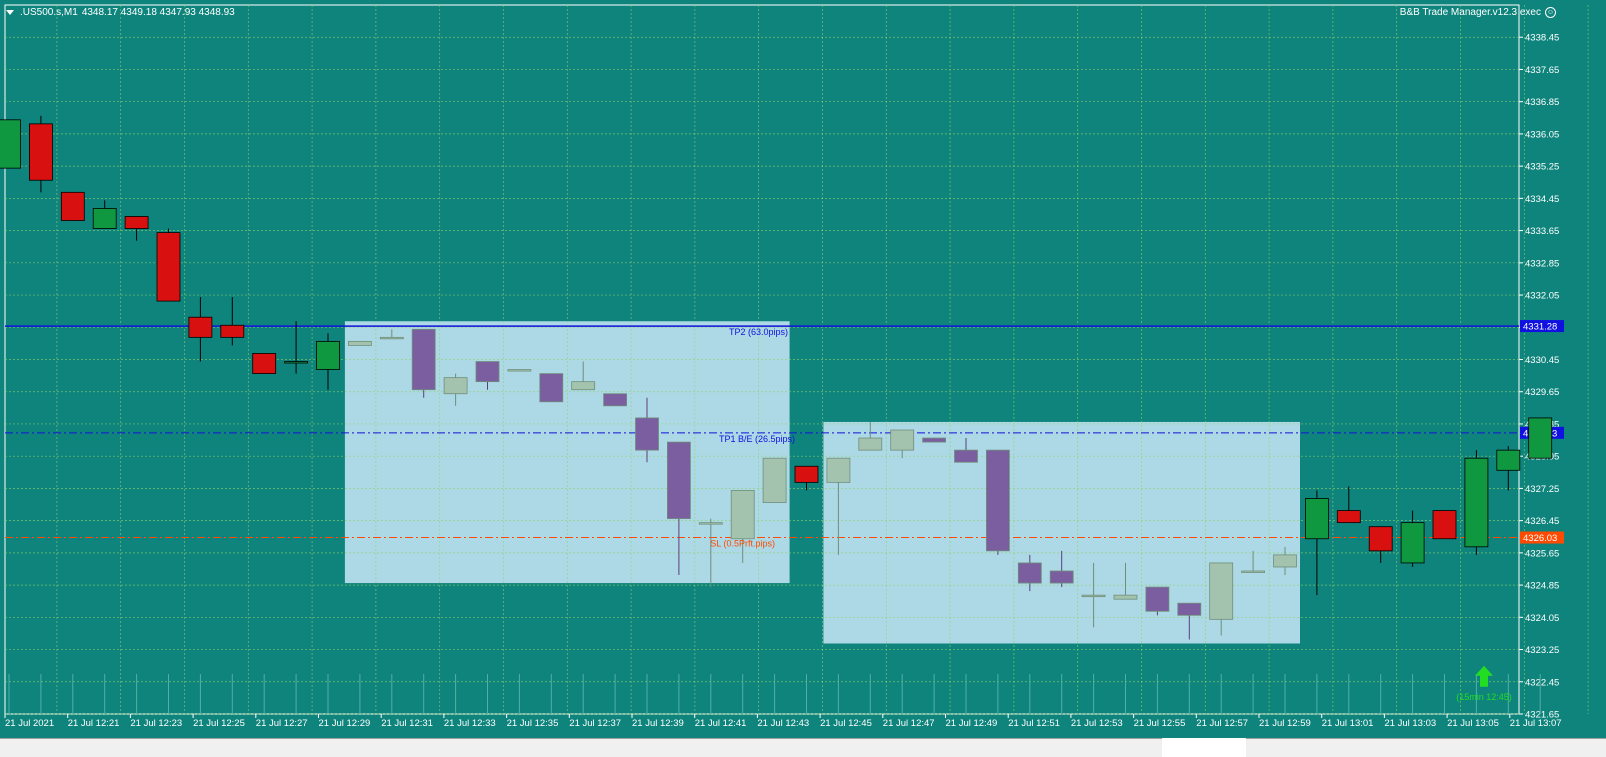 The width and height of the screenshot is (1606, 757). I want to click on price-tick-label: 4325.65, so click(1542, 553).